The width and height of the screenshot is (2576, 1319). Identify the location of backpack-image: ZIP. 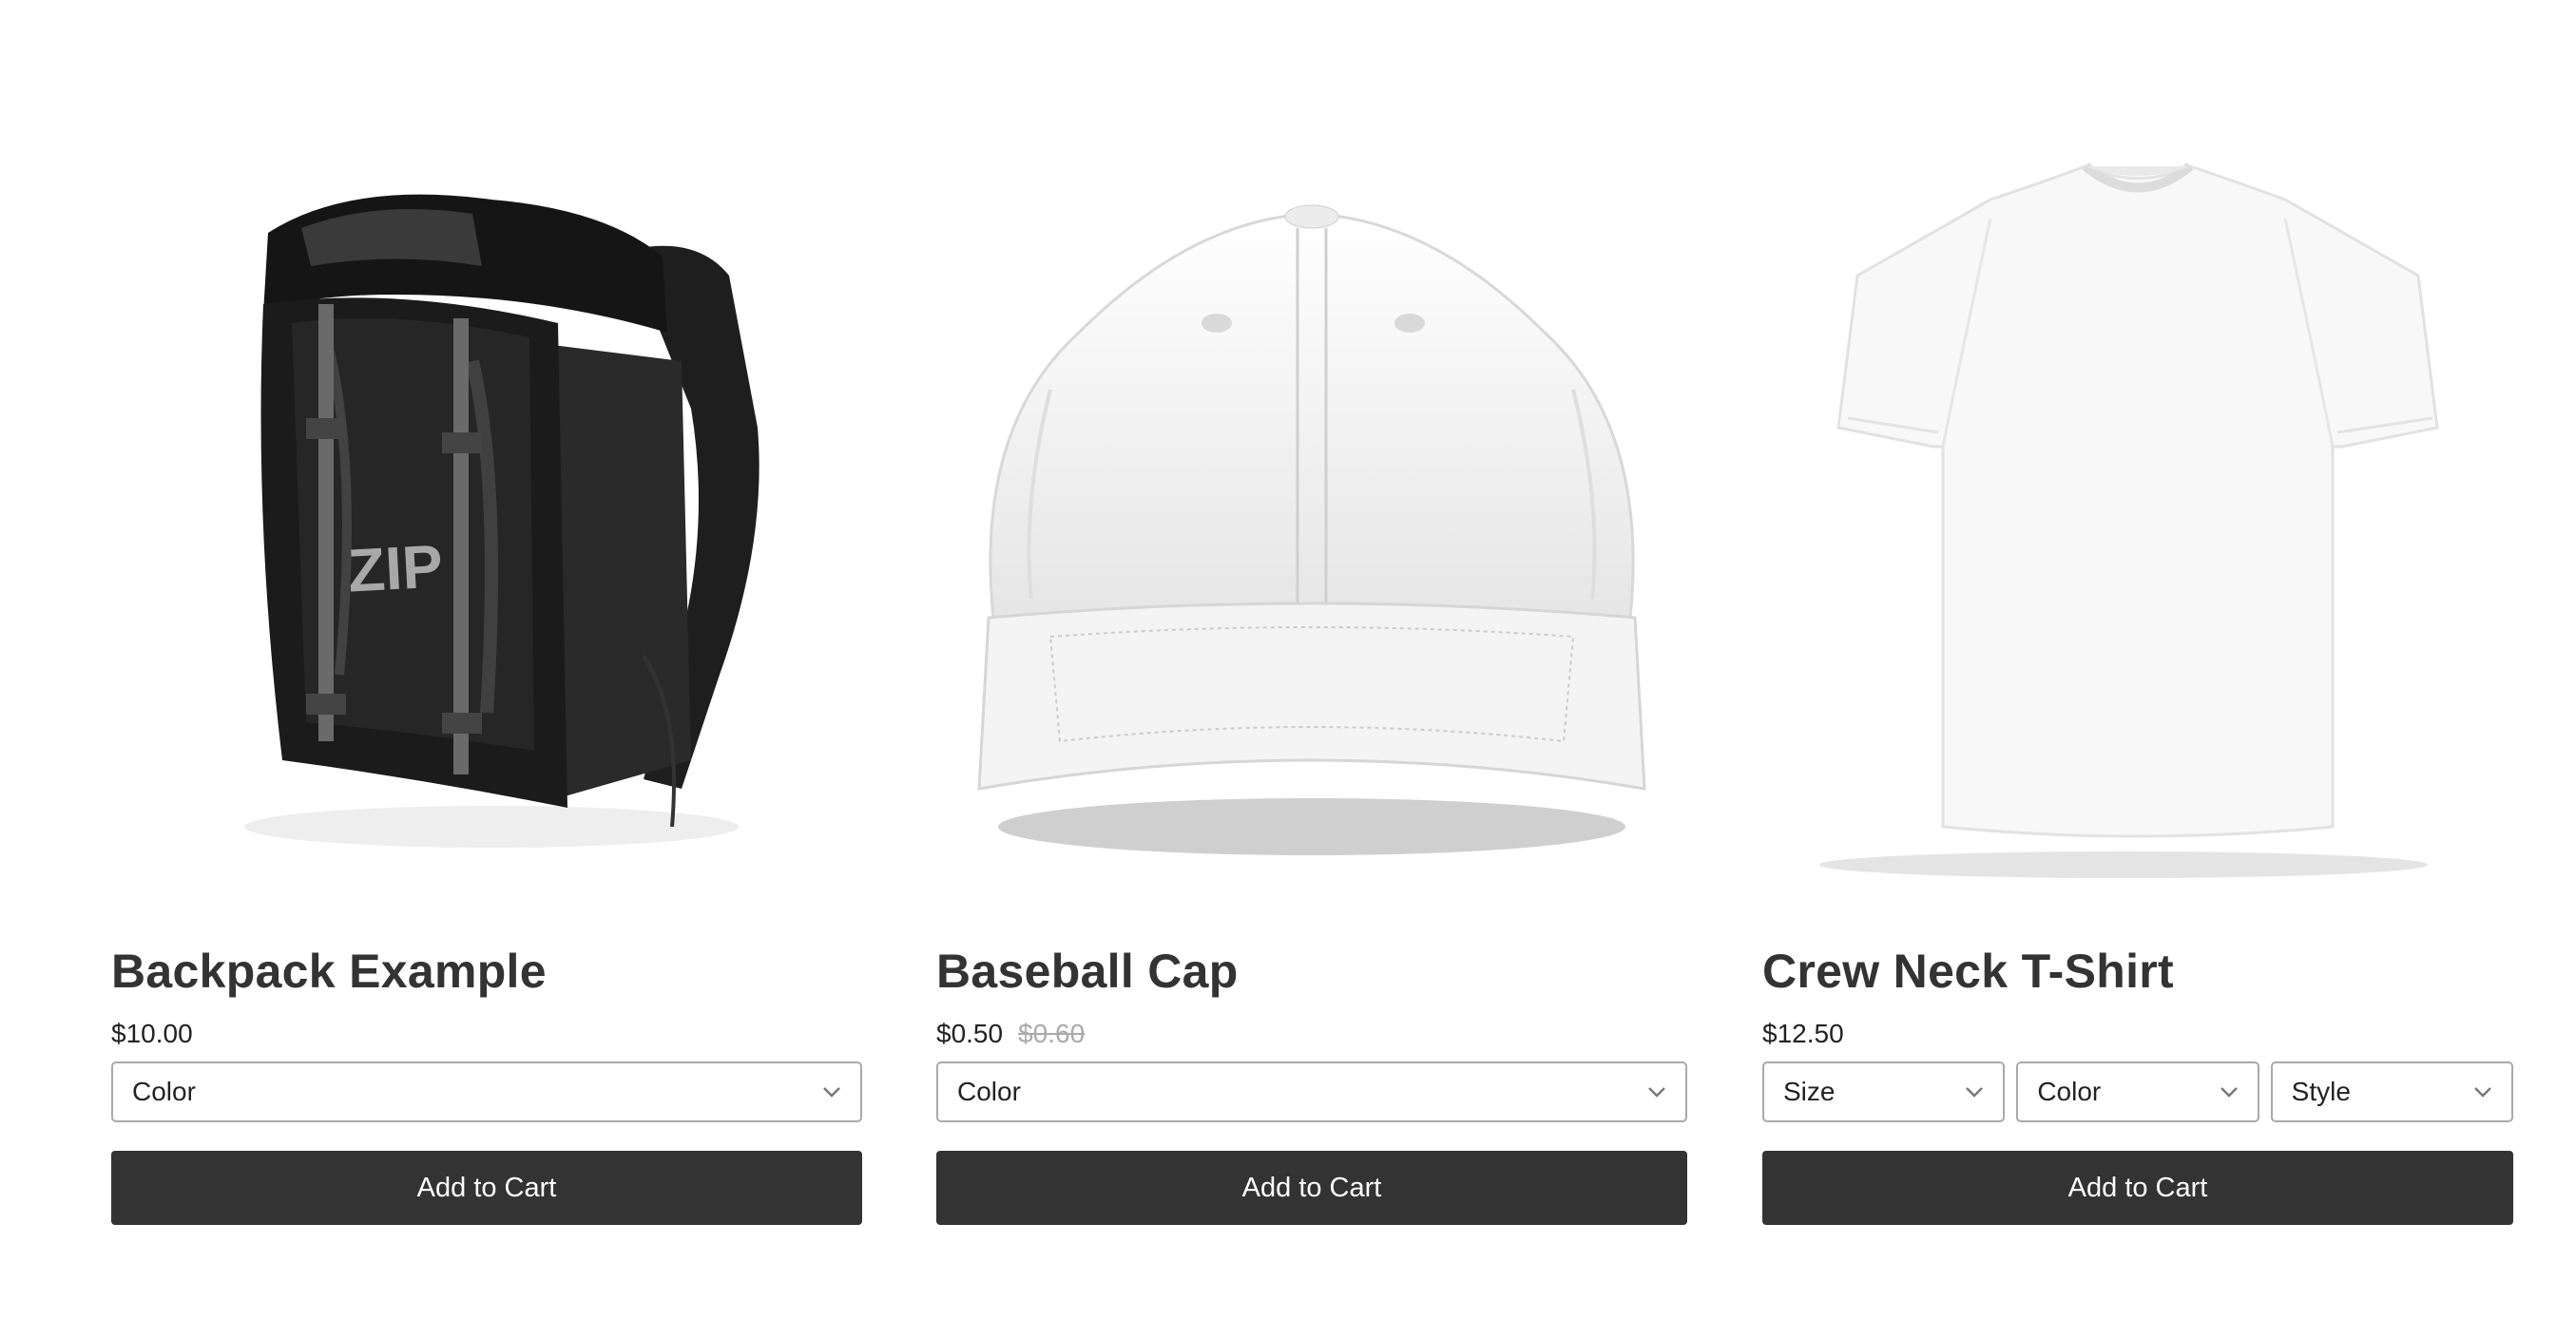
(502, 521).